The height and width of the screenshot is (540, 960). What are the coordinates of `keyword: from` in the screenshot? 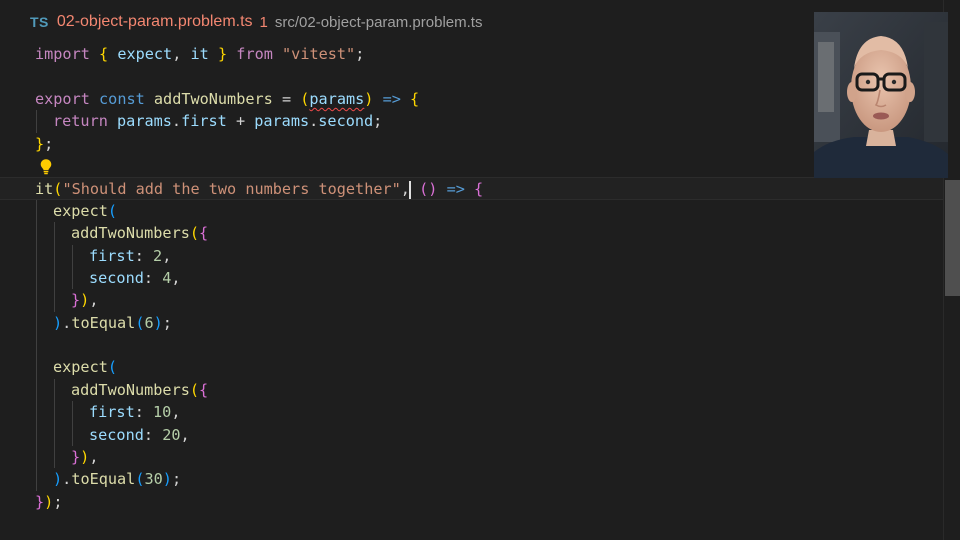 It's located at (254, 54).